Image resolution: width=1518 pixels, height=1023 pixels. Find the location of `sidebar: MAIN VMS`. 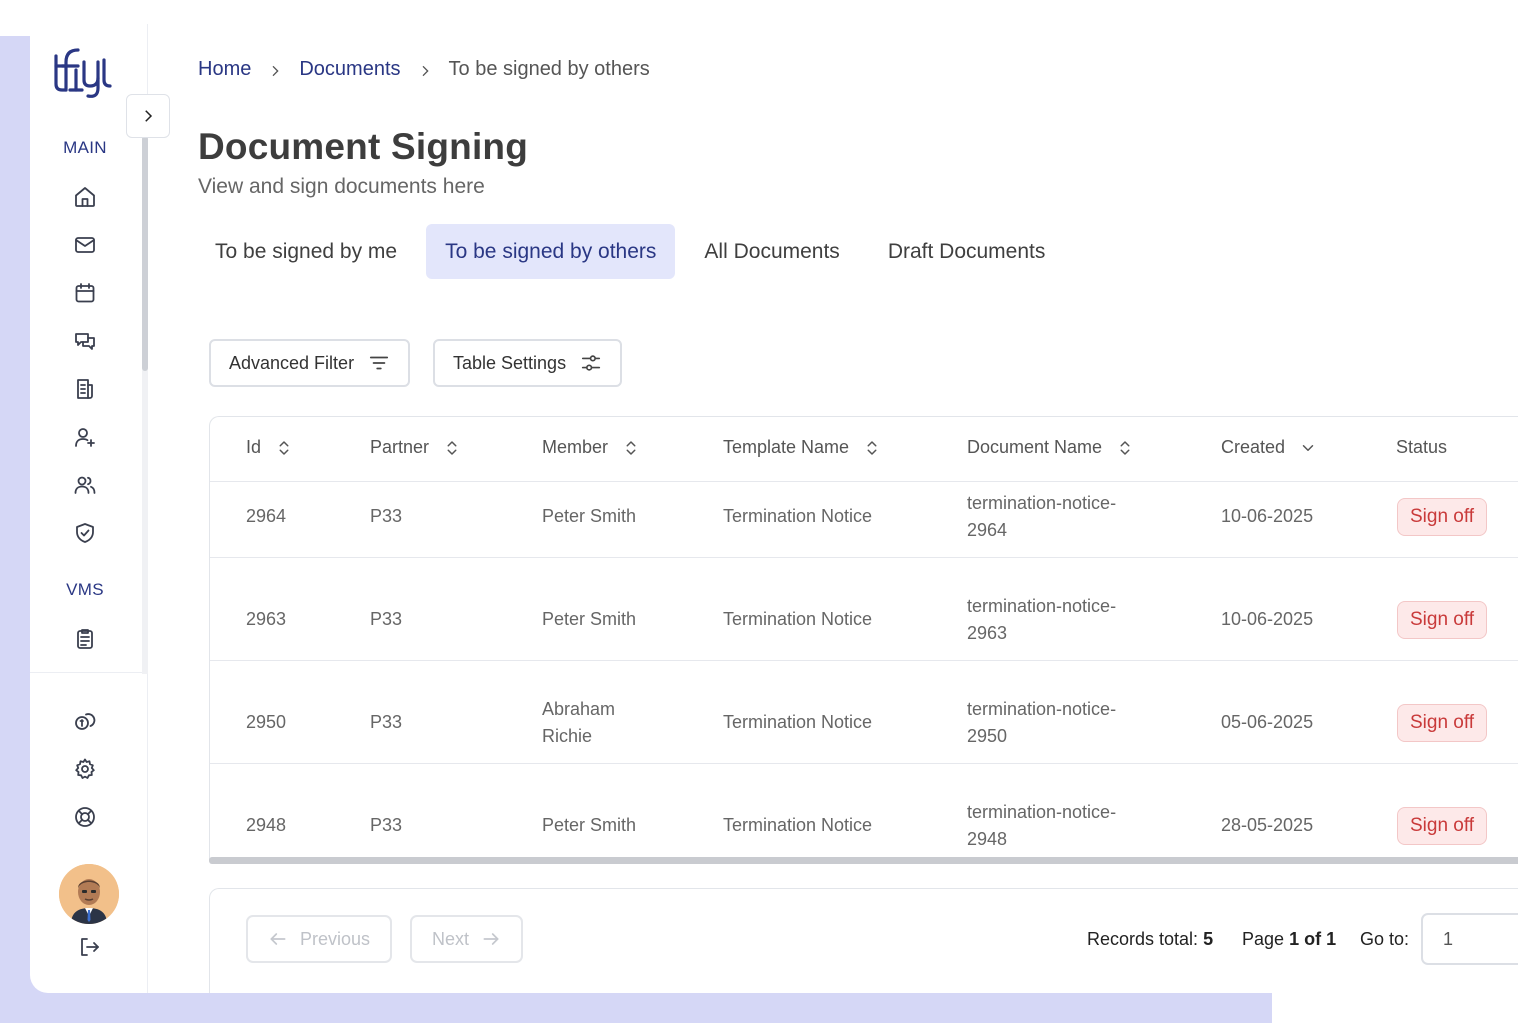

sidebar: MAIN VMS is located at coordinates (89, 508).